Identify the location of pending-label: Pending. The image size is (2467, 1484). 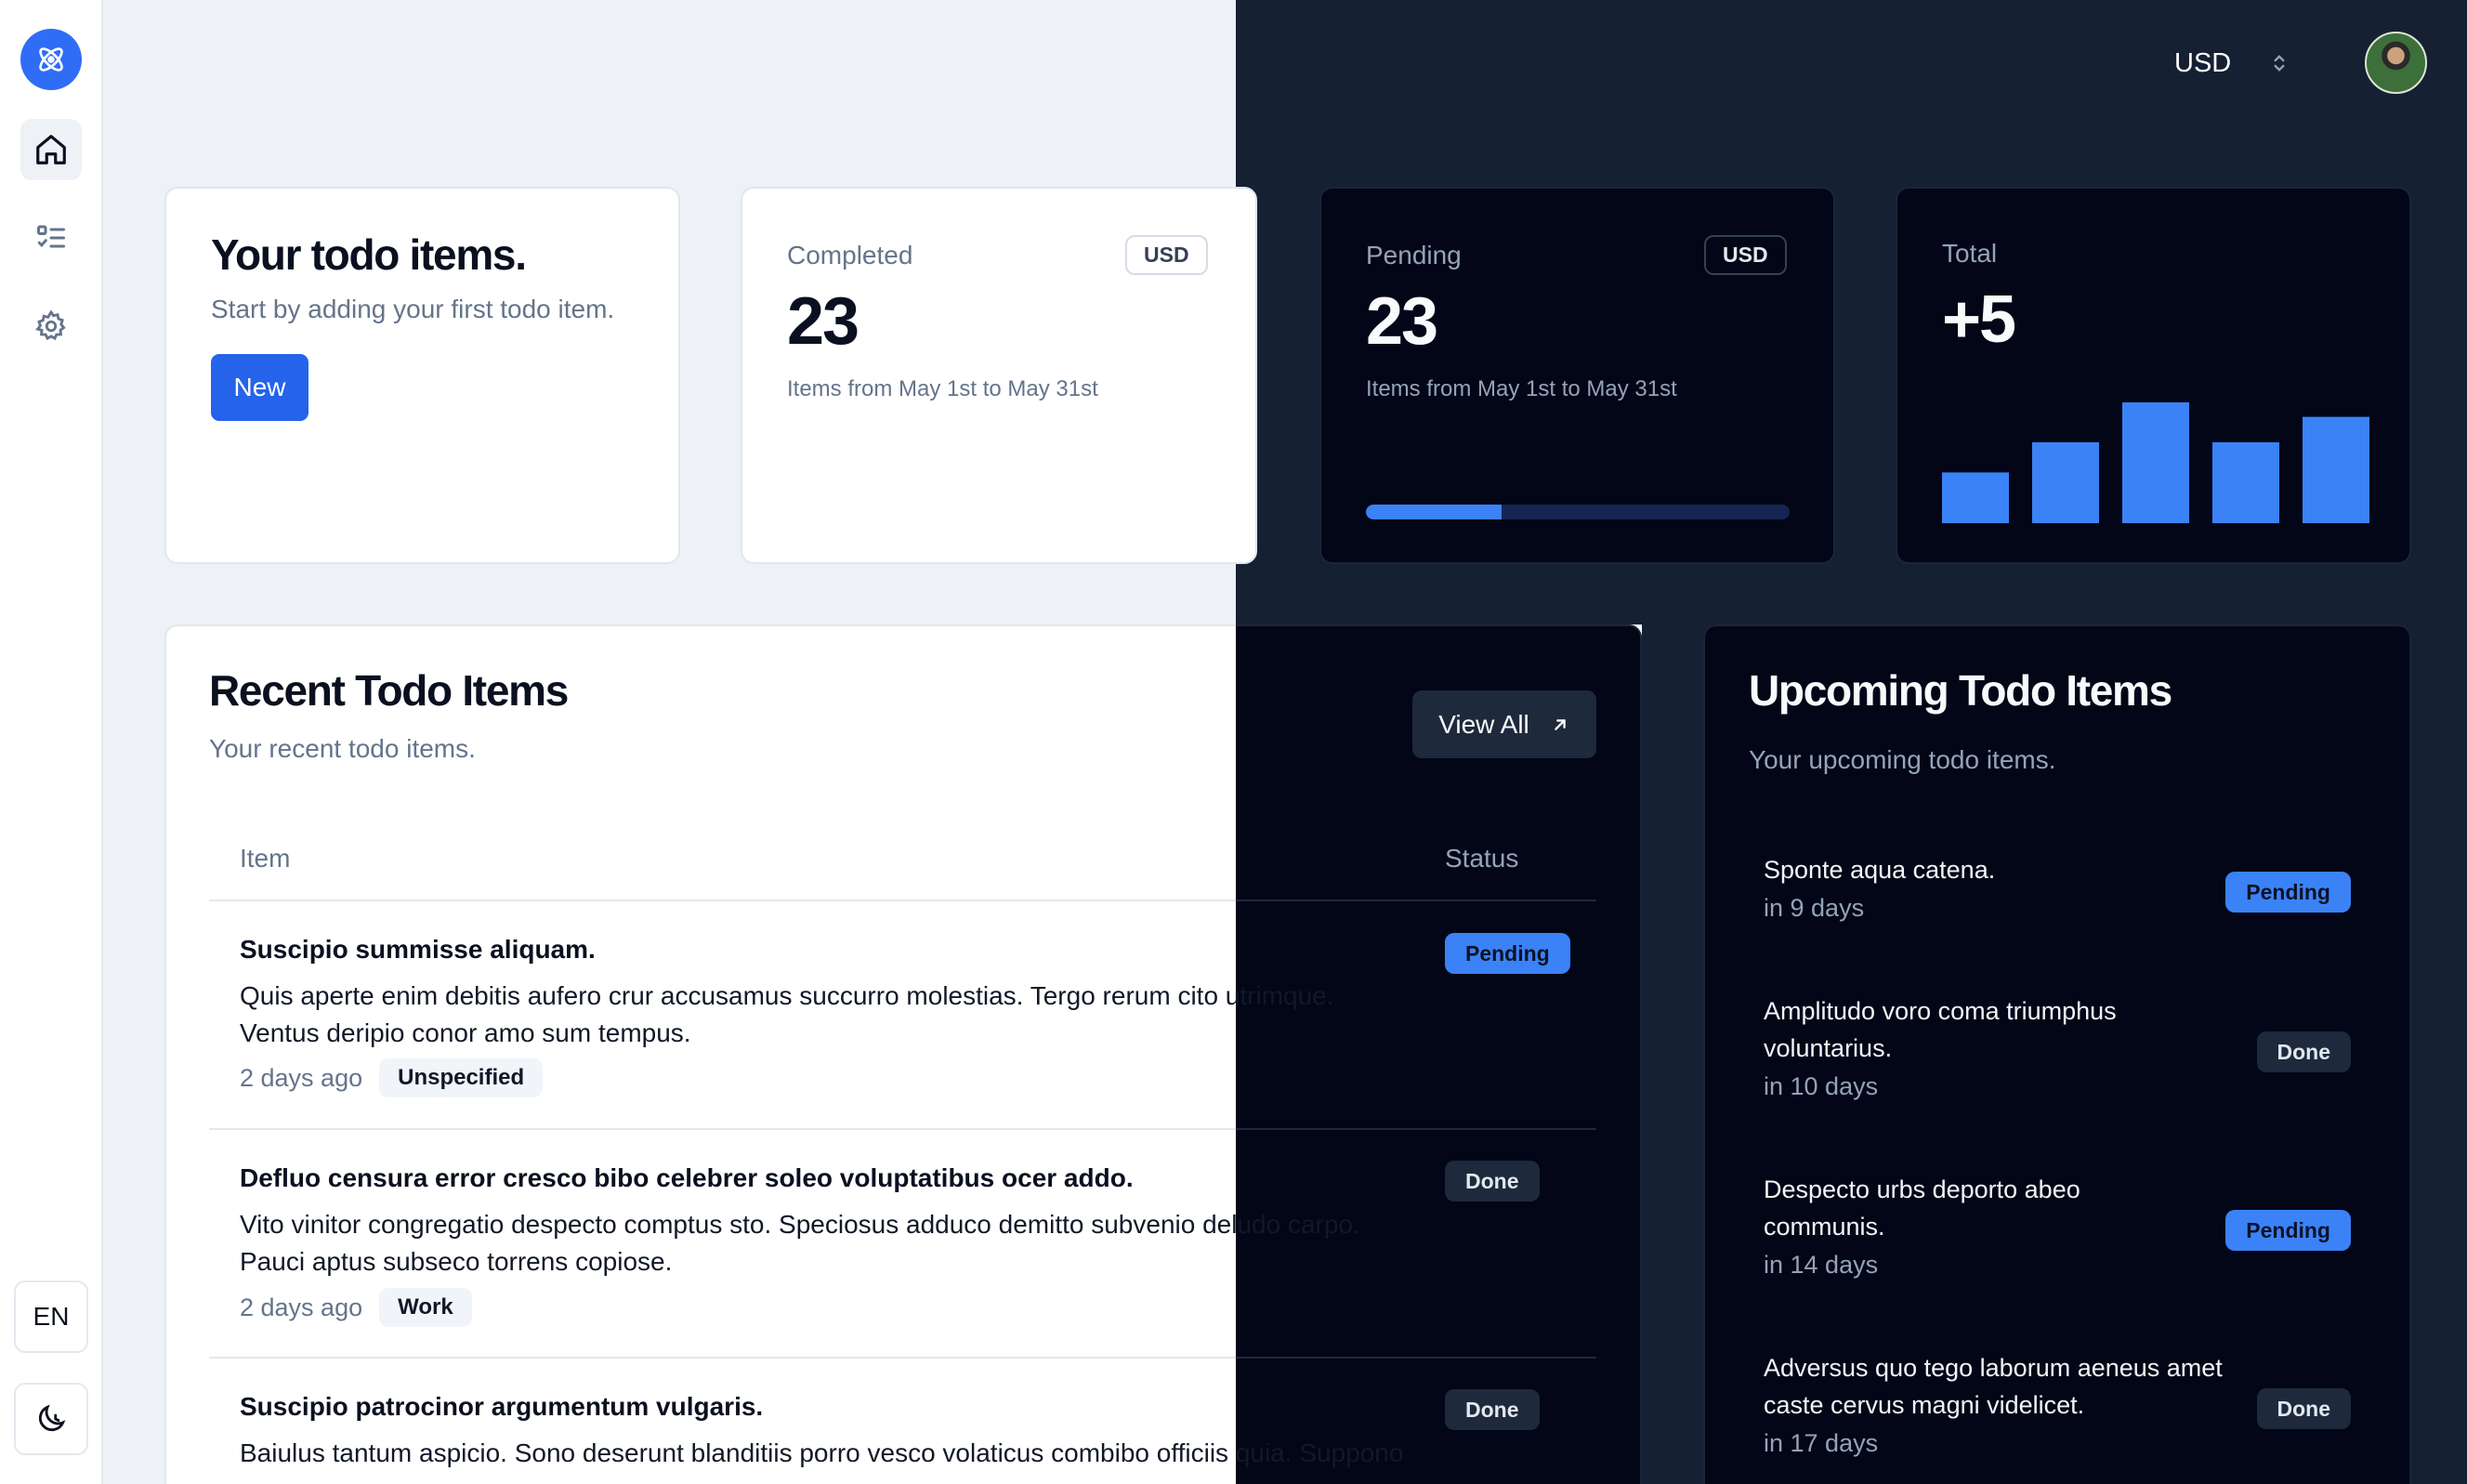
(1414, 255).